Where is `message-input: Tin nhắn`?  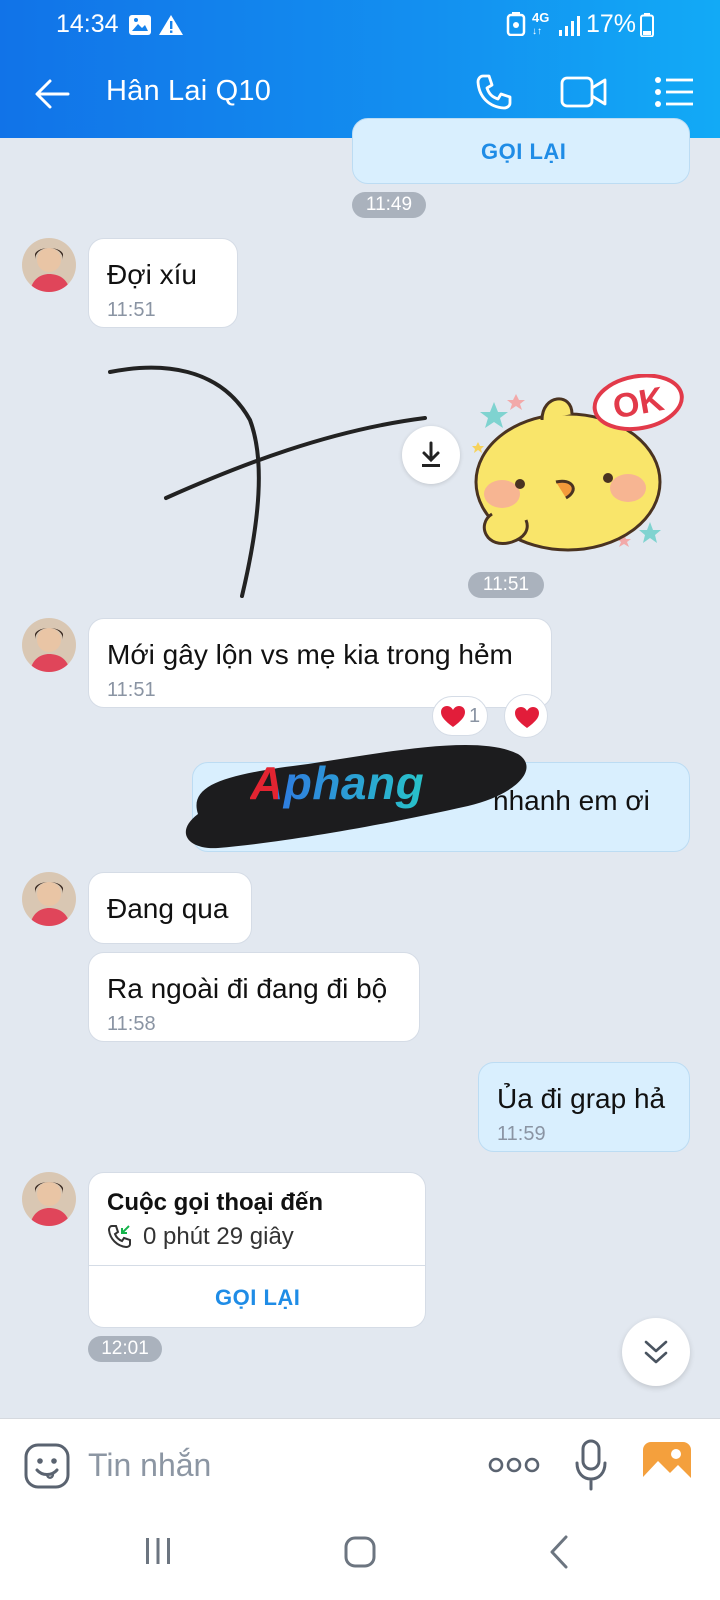
message-input: Tin nhắn is located at coordinates (149, 1465).